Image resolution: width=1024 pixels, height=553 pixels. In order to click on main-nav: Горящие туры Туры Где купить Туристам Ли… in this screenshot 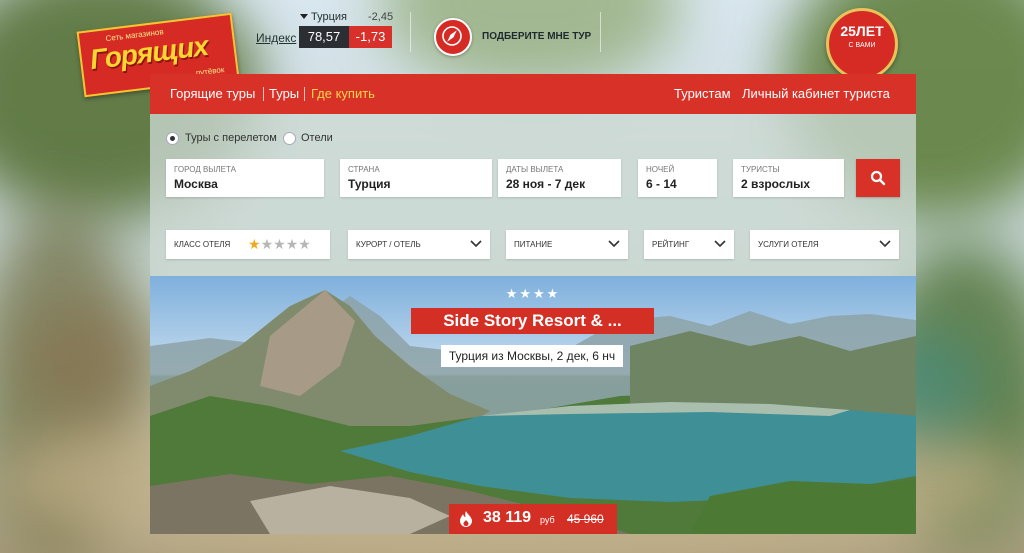, I will do `click(533, 94)`.